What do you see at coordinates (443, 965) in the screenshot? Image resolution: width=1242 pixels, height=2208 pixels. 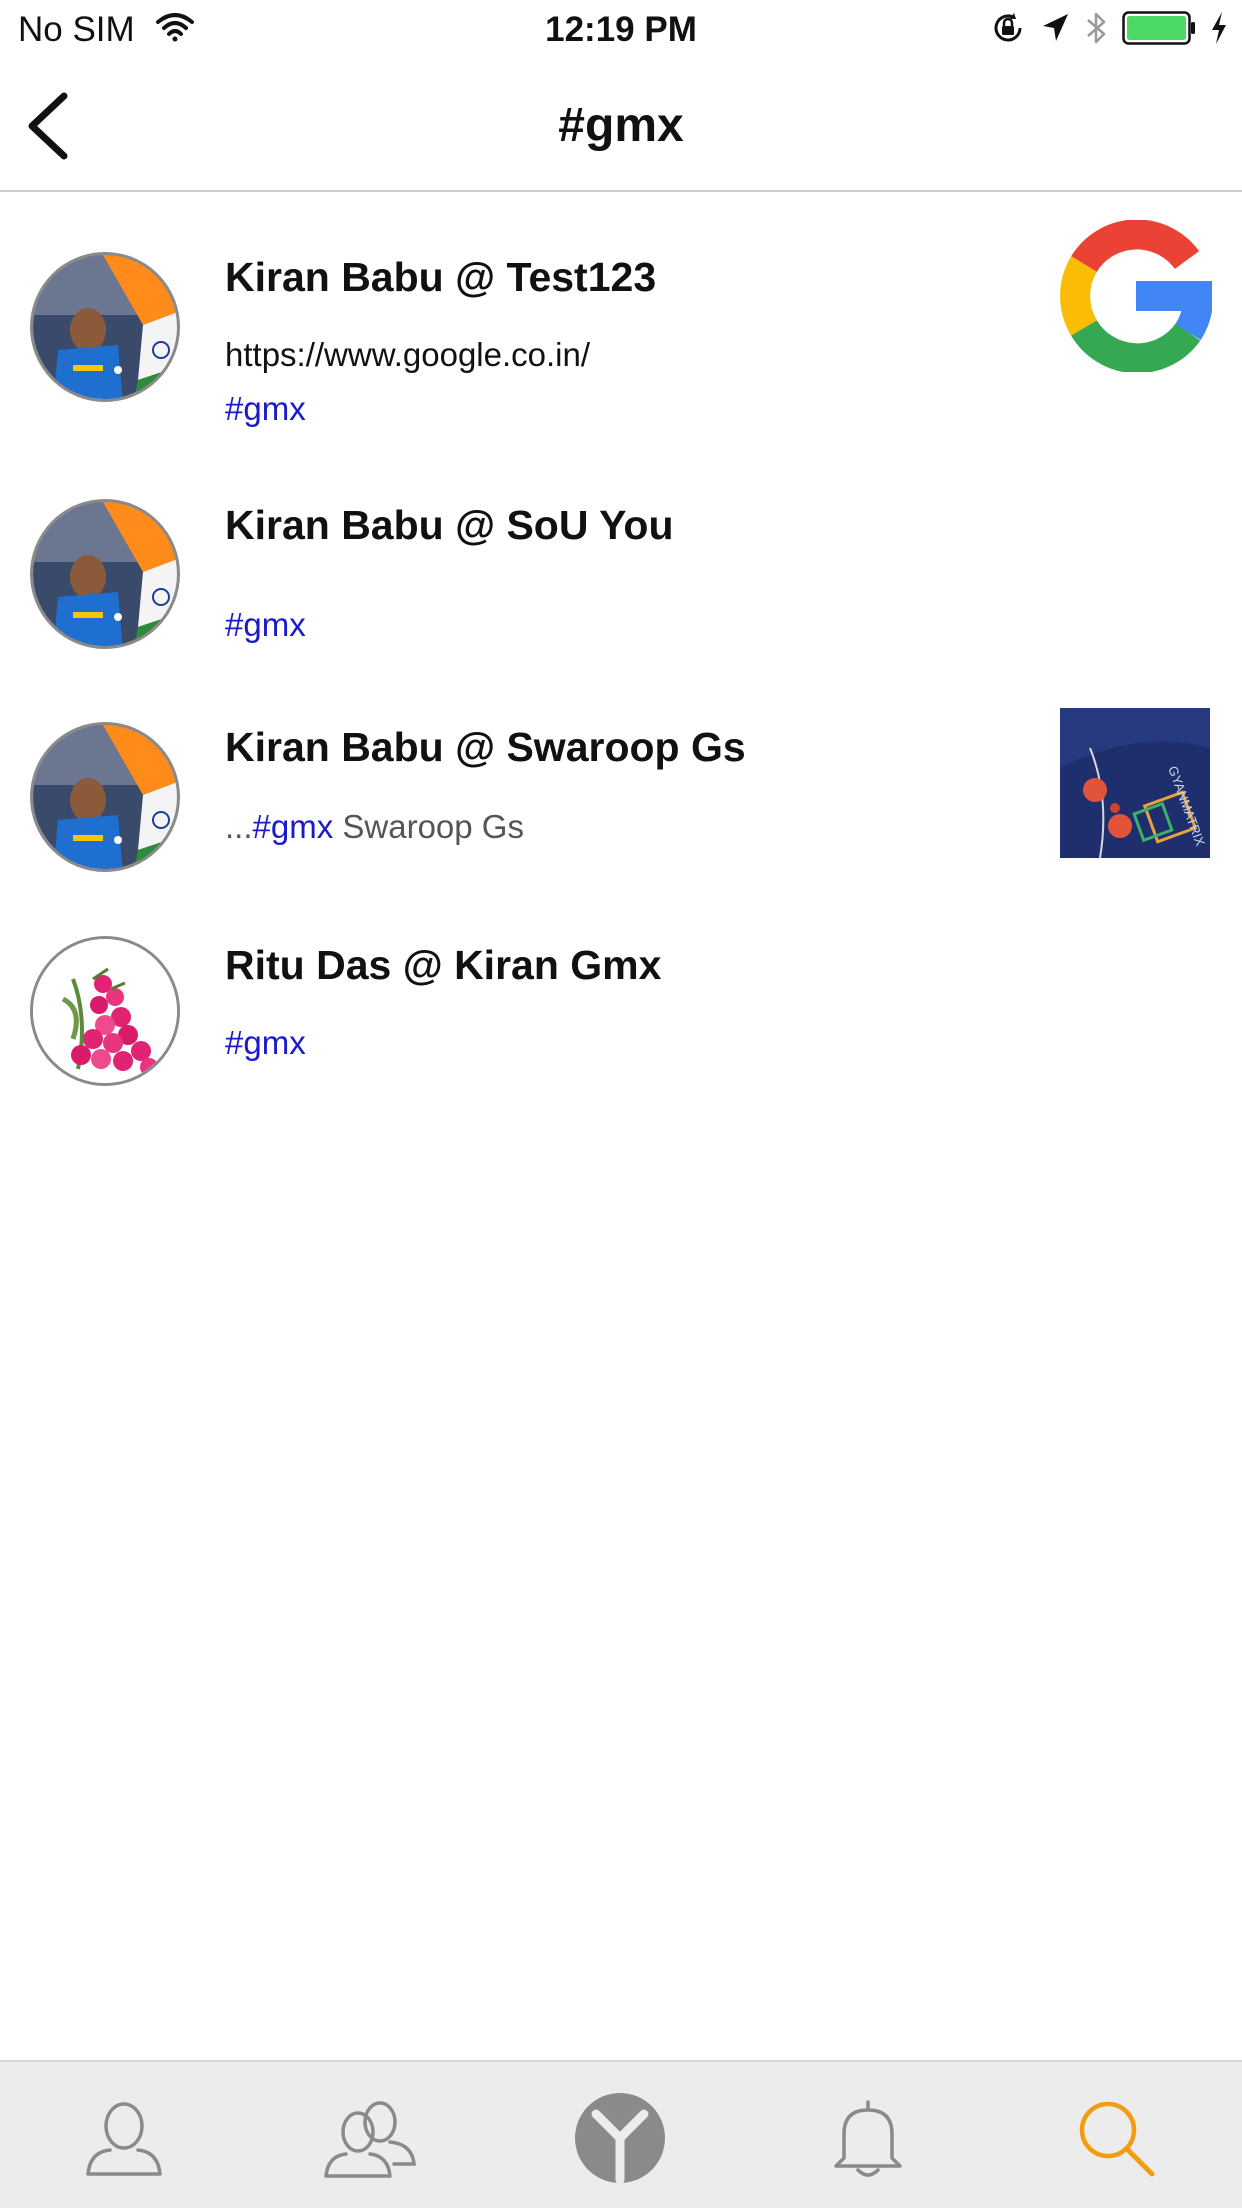 I see `post-author: Ritu Das @ Kiran Gmx` at bounding box center [443, 965].